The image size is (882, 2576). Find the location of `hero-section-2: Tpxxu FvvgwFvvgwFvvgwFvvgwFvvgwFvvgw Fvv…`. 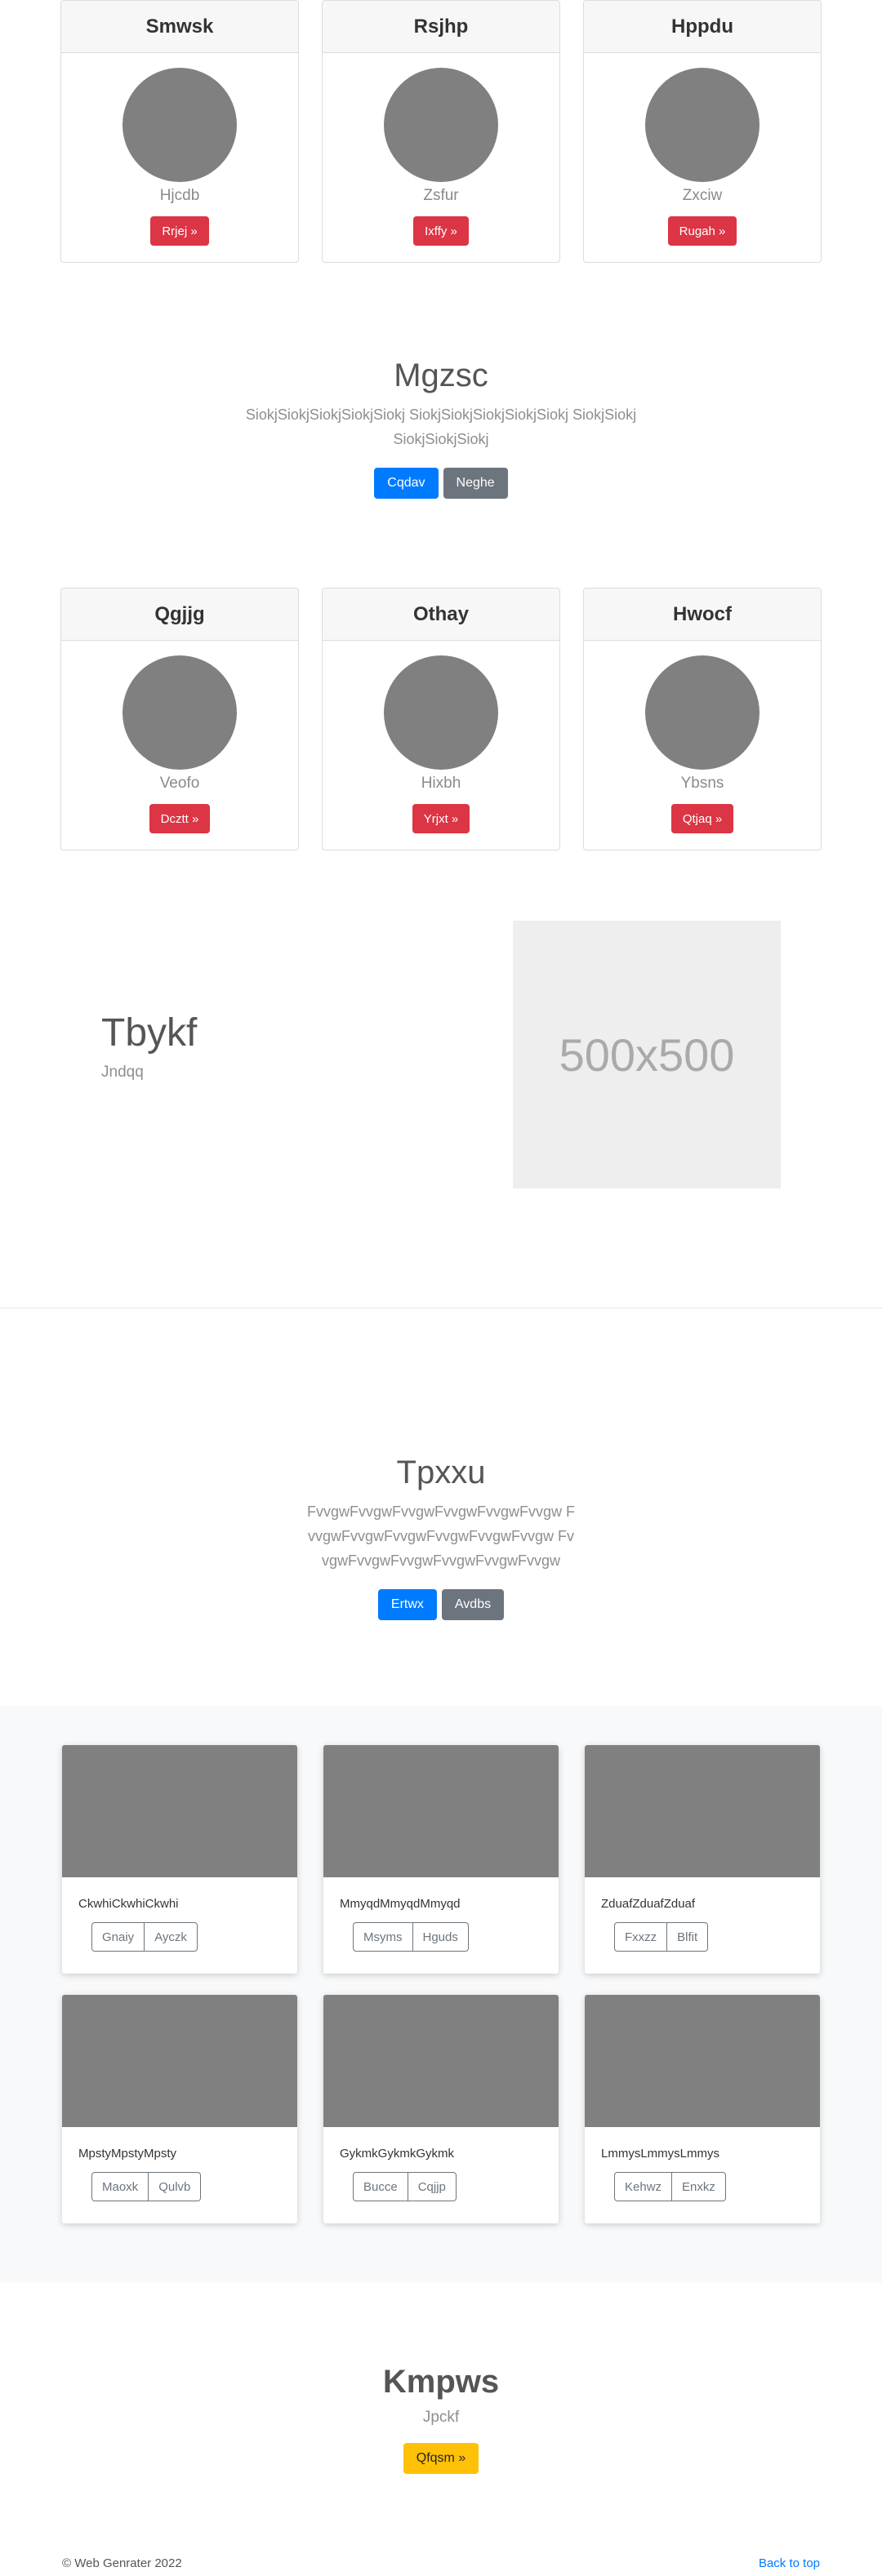

hero-section-2: Tpxxu FvvgwFvvgwFvvgwFvvgwFvvgwFvvgw Fvv… is located at coordinates (441, 1537).